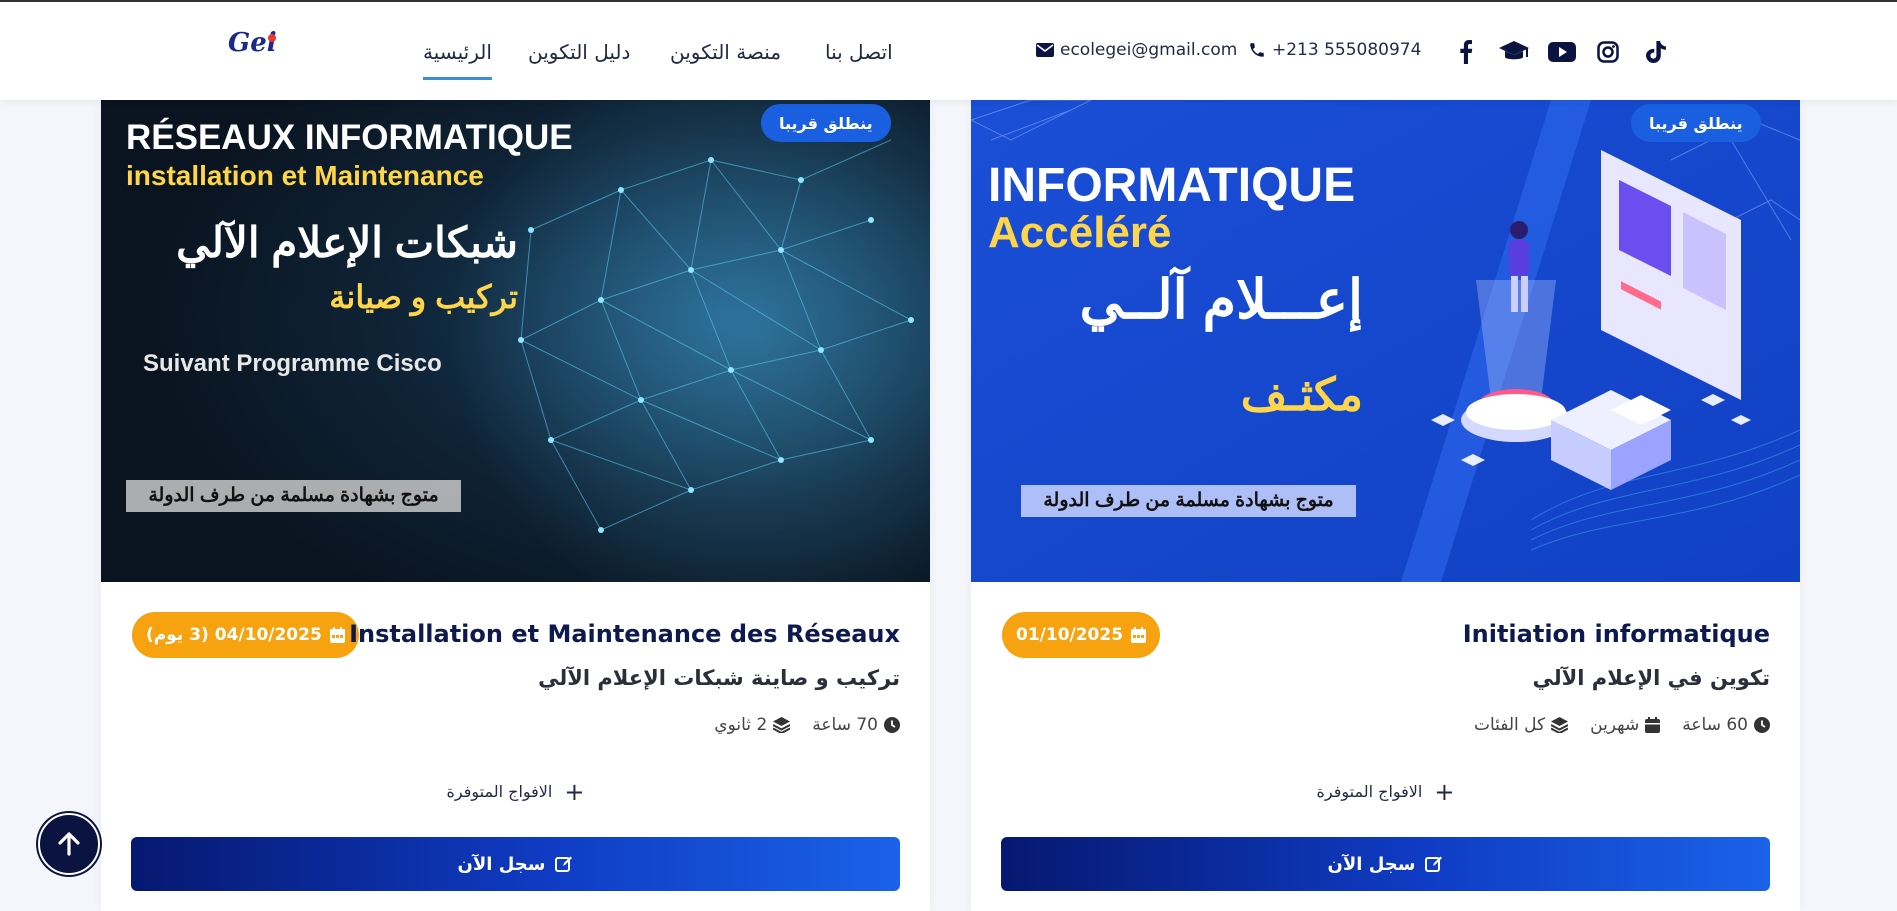 The height and width of the screenshot is (911, 1897). I want to click on start-date-badge: 04/10/2025 (3 يوم), so click(245, 635).